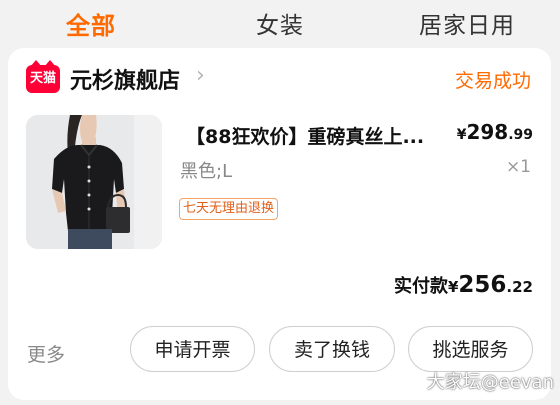 This screenshot has height=405, width=560. What do you see at coordinates (470, 349) in the screenshot?
I see `select-service-button: 挑选服务` at bounding box center [470, 349].